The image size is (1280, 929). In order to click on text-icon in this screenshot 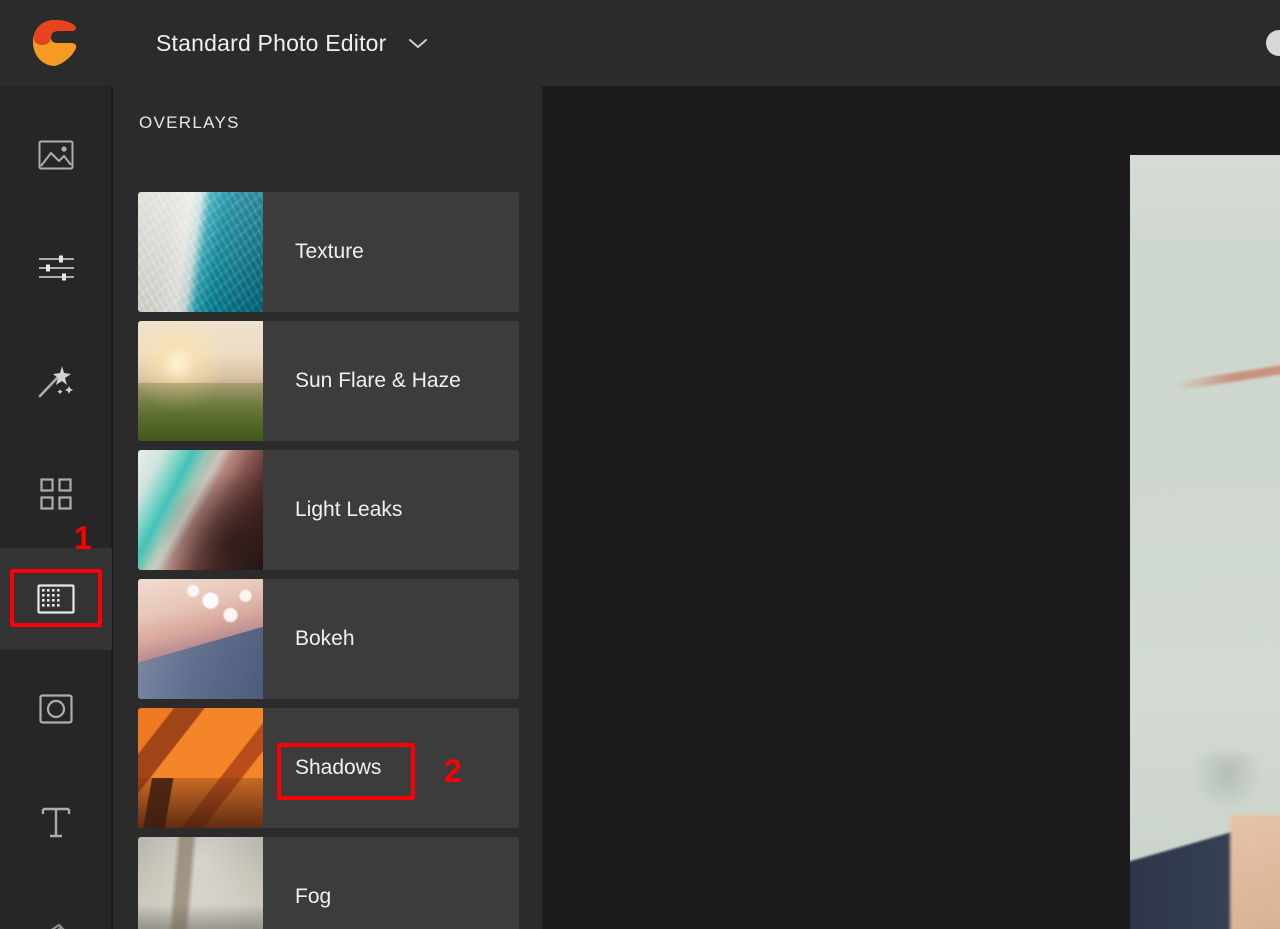, I will do `click(56, 822)`.